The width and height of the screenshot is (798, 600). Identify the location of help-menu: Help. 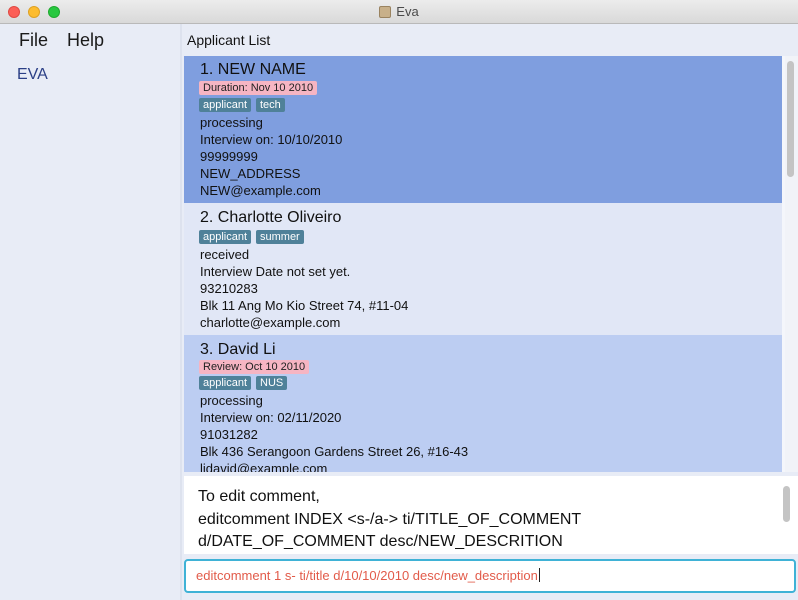
(85, 40).